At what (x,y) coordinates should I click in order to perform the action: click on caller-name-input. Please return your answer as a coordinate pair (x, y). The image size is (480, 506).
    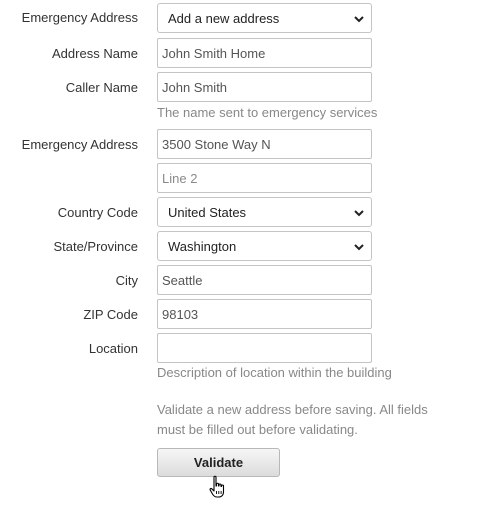
    Looking at the image, I should click on (264, 87).